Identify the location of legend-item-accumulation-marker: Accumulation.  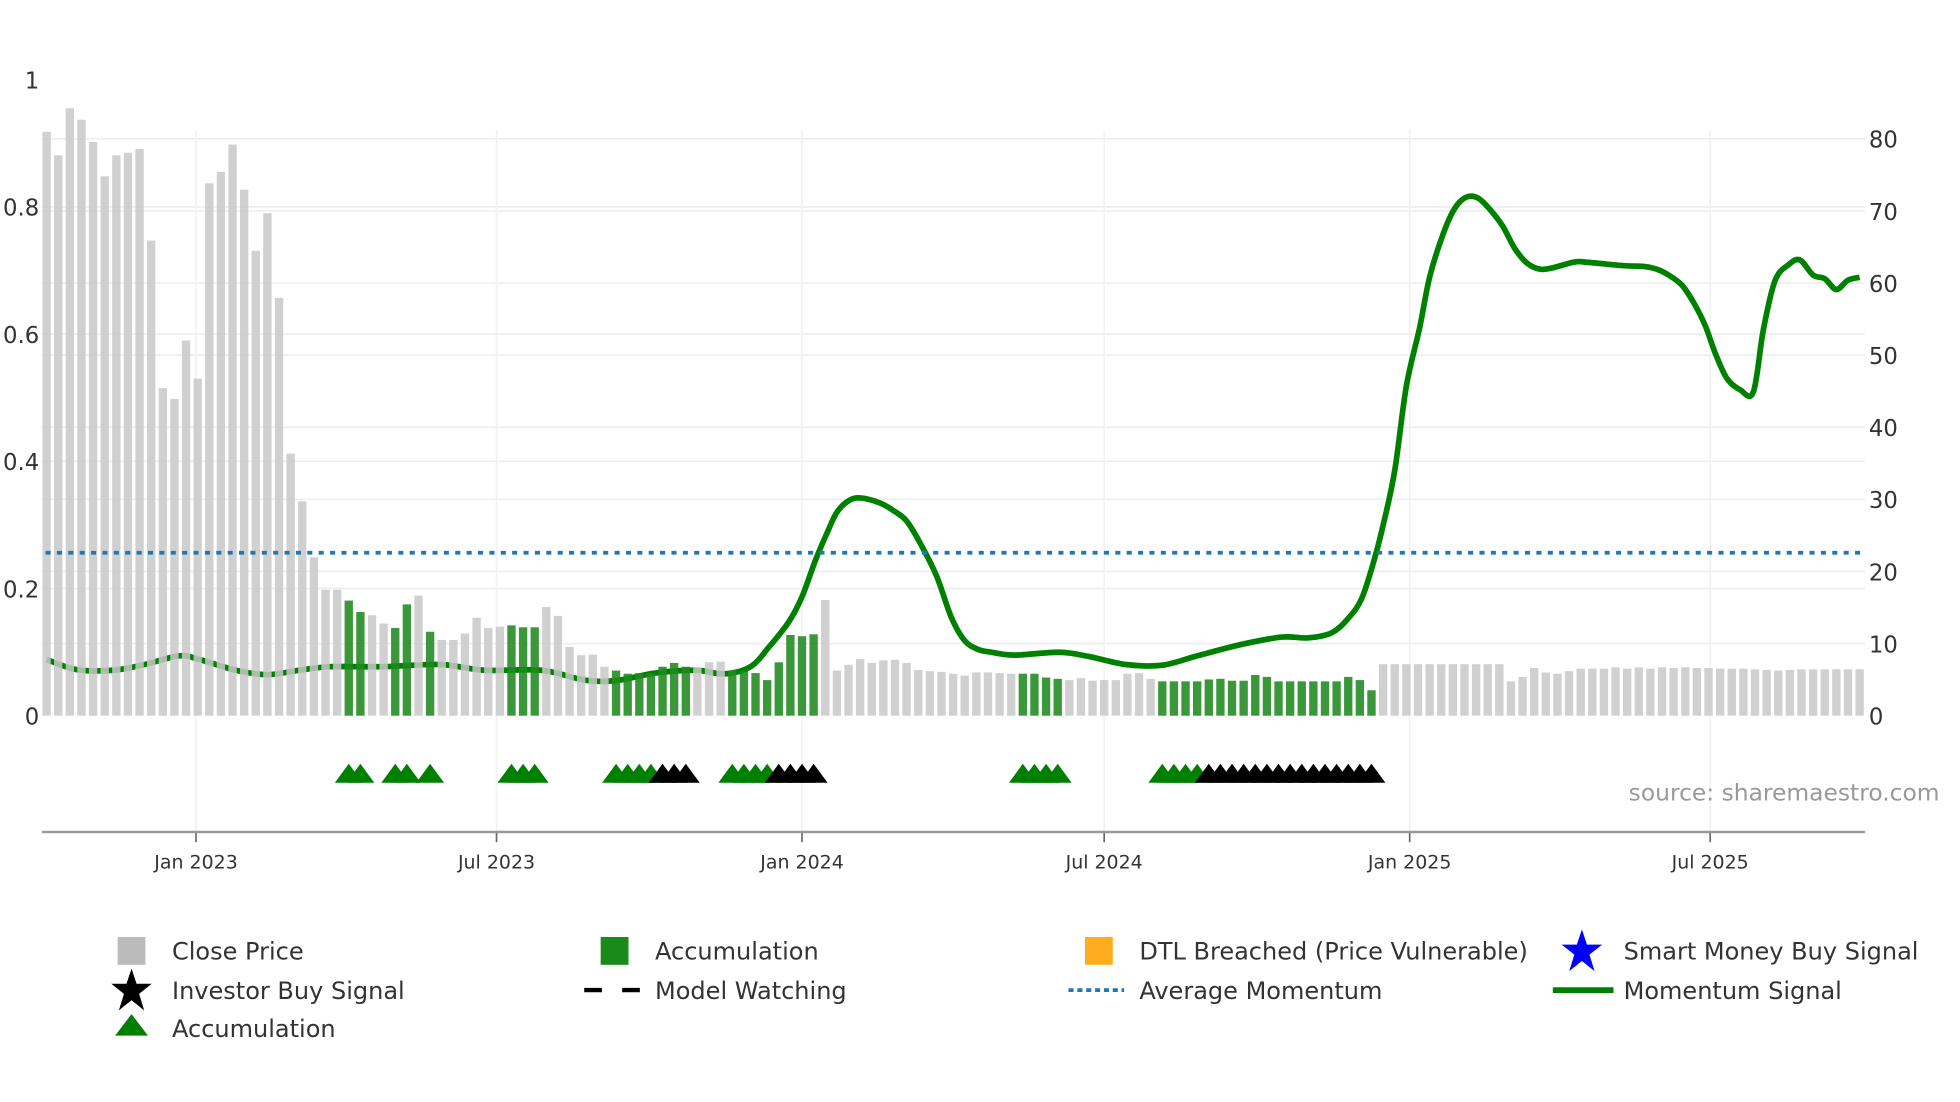
(225, 1028).